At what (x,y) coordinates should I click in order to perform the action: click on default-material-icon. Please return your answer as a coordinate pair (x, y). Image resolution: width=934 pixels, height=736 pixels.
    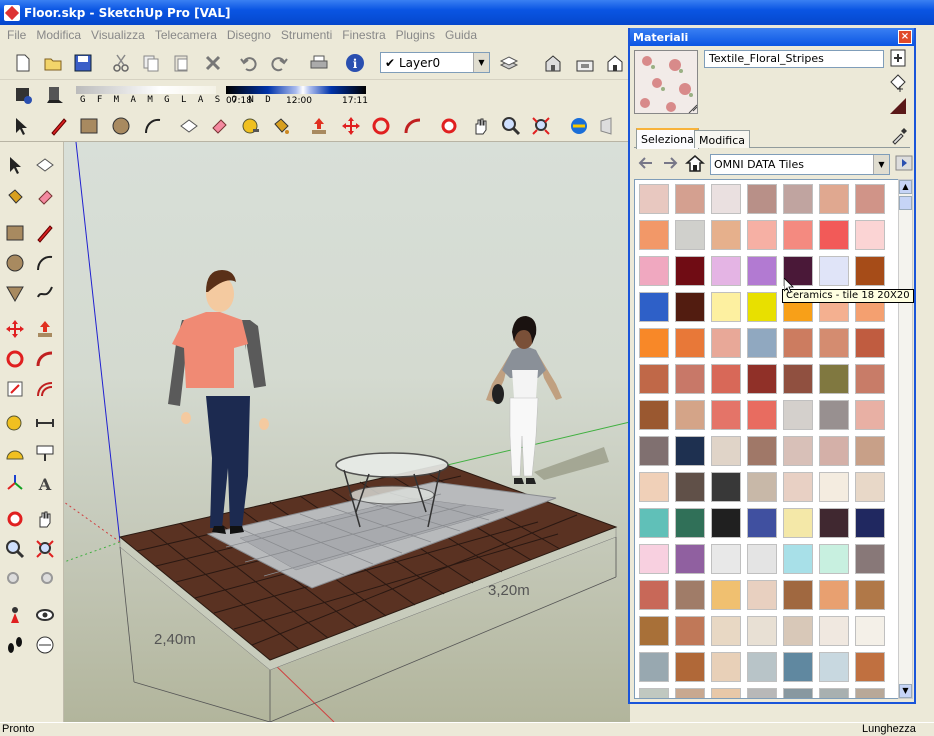
    Looking at the image, I should click on (898, 82).